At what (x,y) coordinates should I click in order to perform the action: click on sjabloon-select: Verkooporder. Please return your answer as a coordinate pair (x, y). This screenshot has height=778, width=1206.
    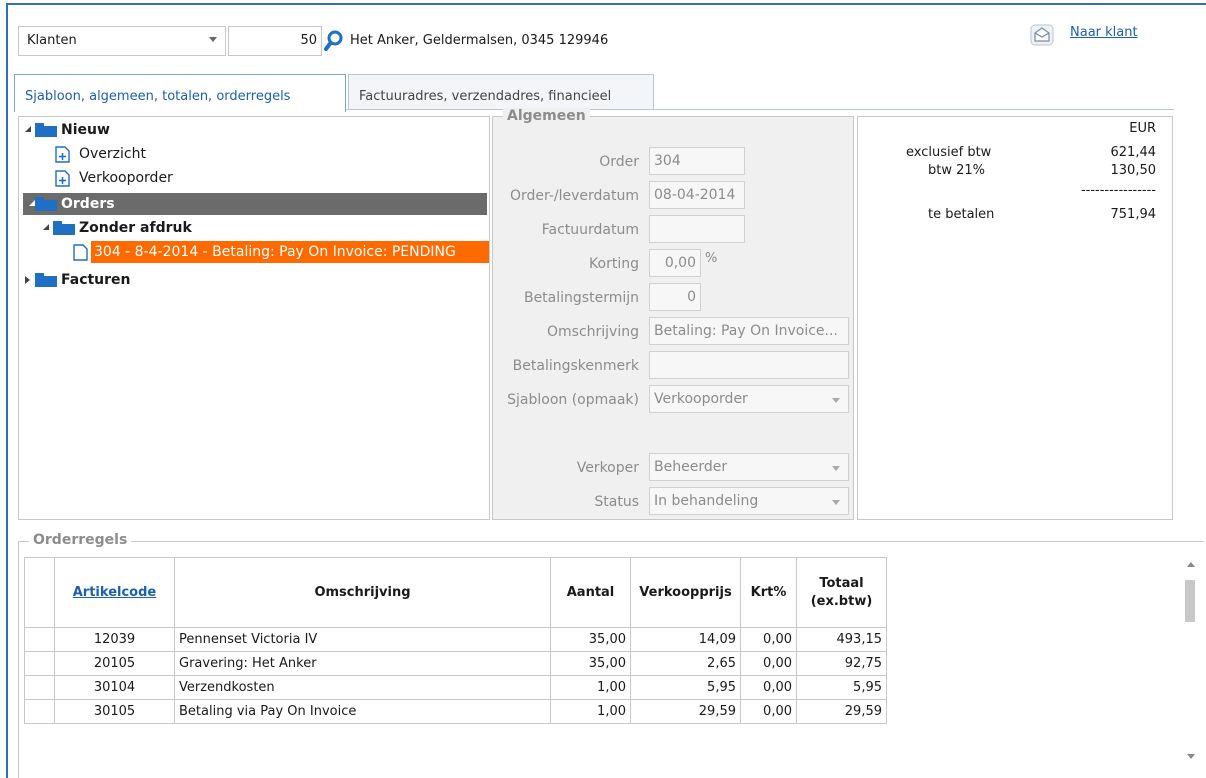
    Looking at the image, I should click on (749, 399).